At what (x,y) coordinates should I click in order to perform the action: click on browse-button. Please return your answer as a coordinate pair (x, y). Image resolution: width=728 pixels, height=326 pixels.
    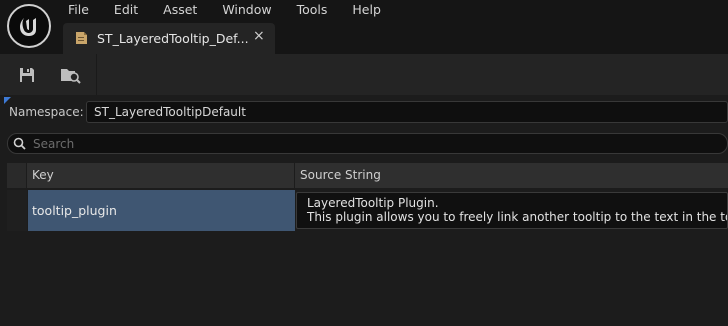
    Looking at the image, I should click on (71, 75).